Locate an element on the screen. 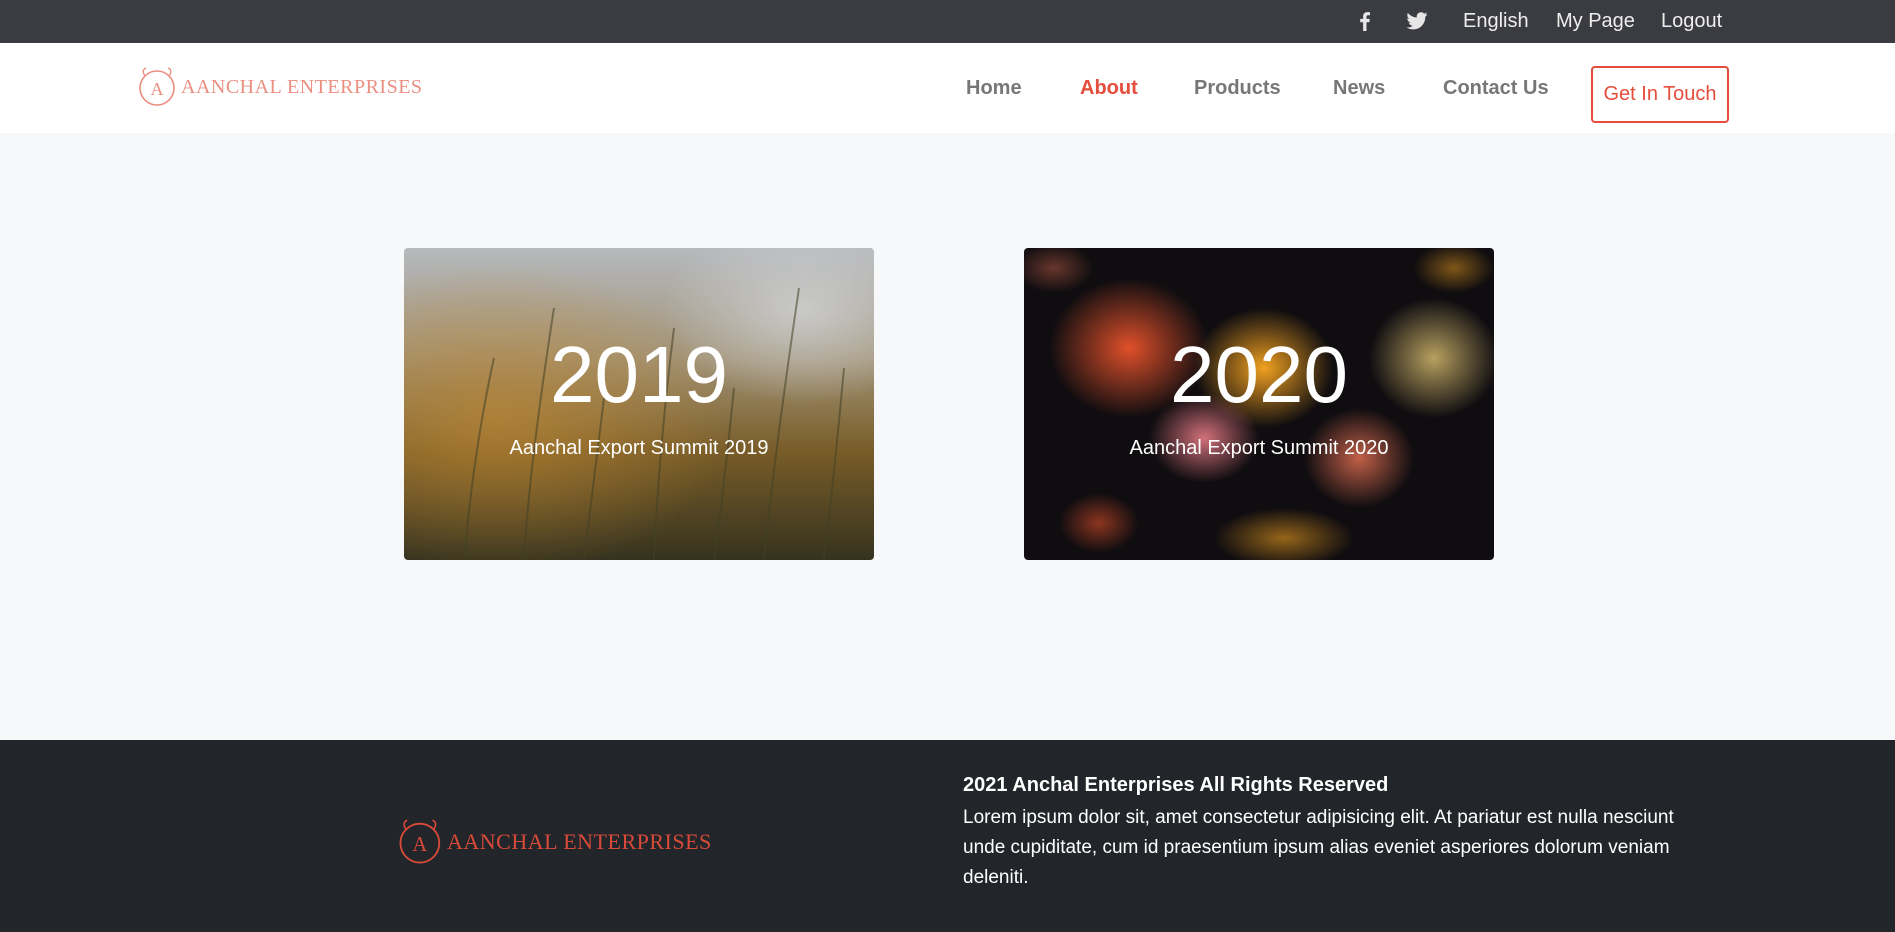  twitter-icon is located at coordinates (1416, 21).